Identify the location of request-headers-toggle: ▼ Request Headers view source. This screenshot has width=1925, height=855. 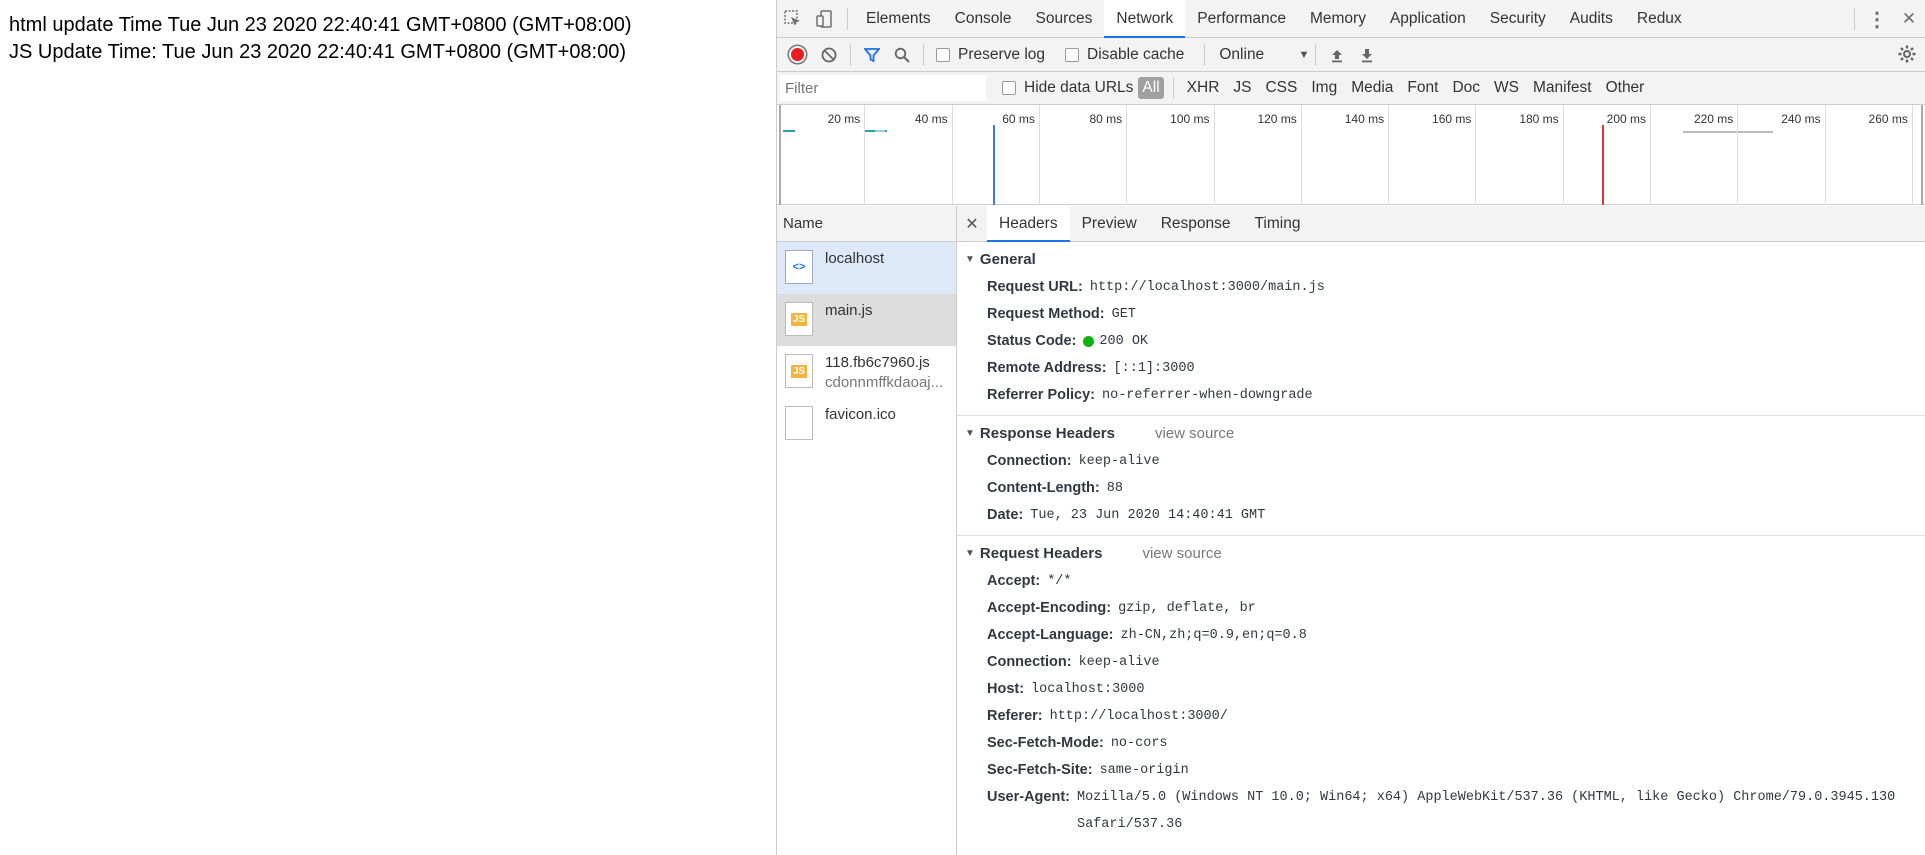
(1441, 553).